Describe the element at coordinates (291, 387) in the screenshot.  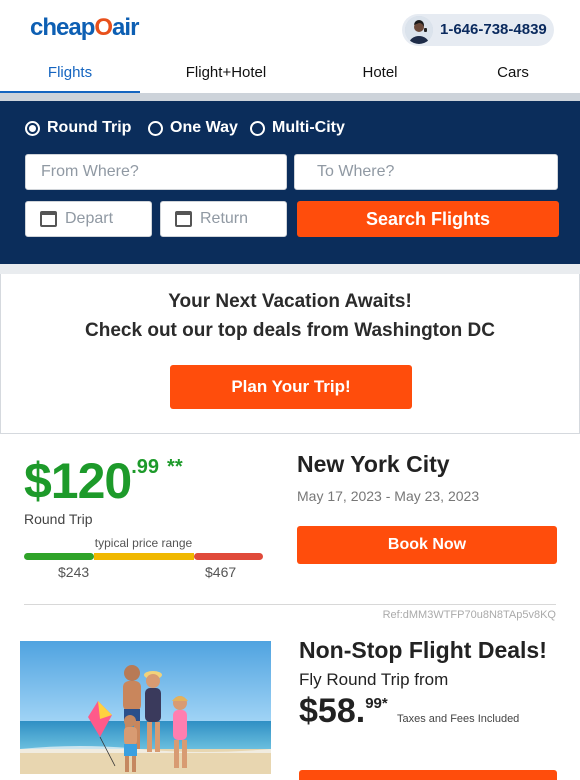
I see `plan-trip-button: Plan Your Trip!` at that location.